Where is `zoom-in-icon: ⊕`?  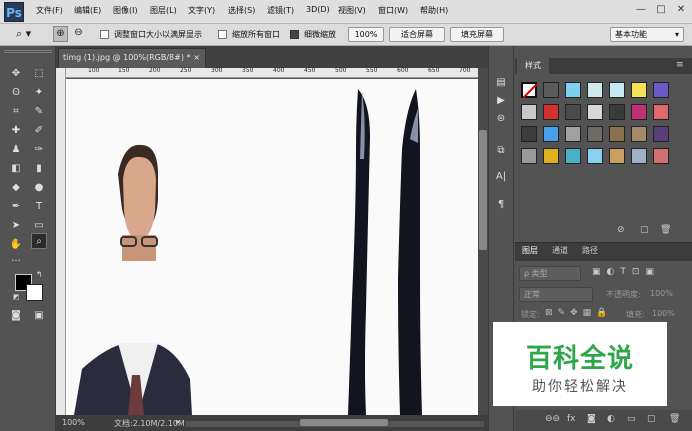 zoom-in-icon: ⊕ is located at coordinates (60, 34).